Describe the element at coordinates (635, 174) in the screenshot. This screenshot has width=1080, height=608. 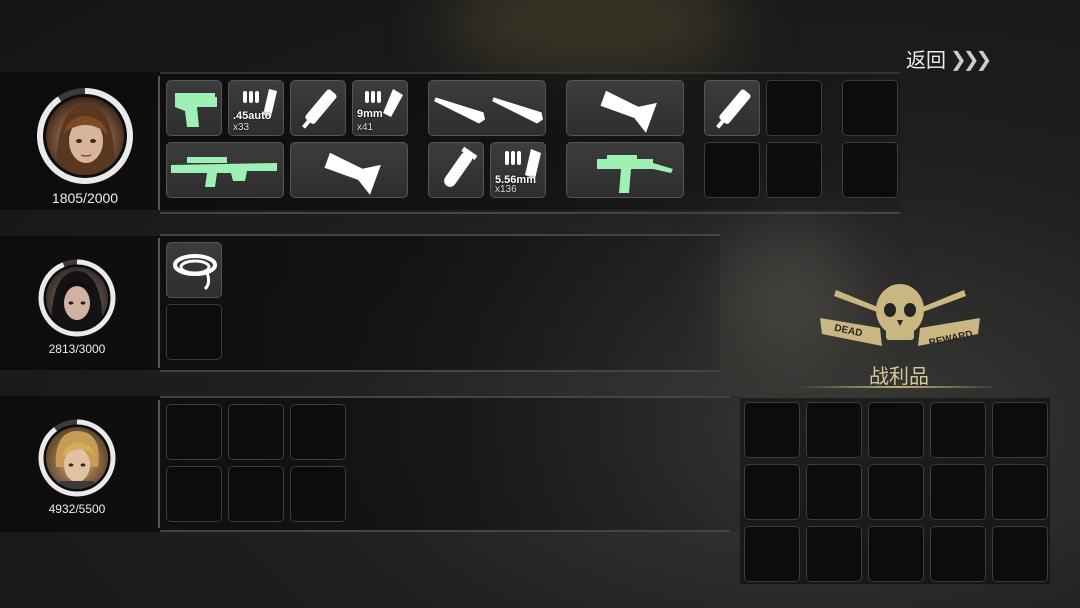
I see `smg-icon` at that location.